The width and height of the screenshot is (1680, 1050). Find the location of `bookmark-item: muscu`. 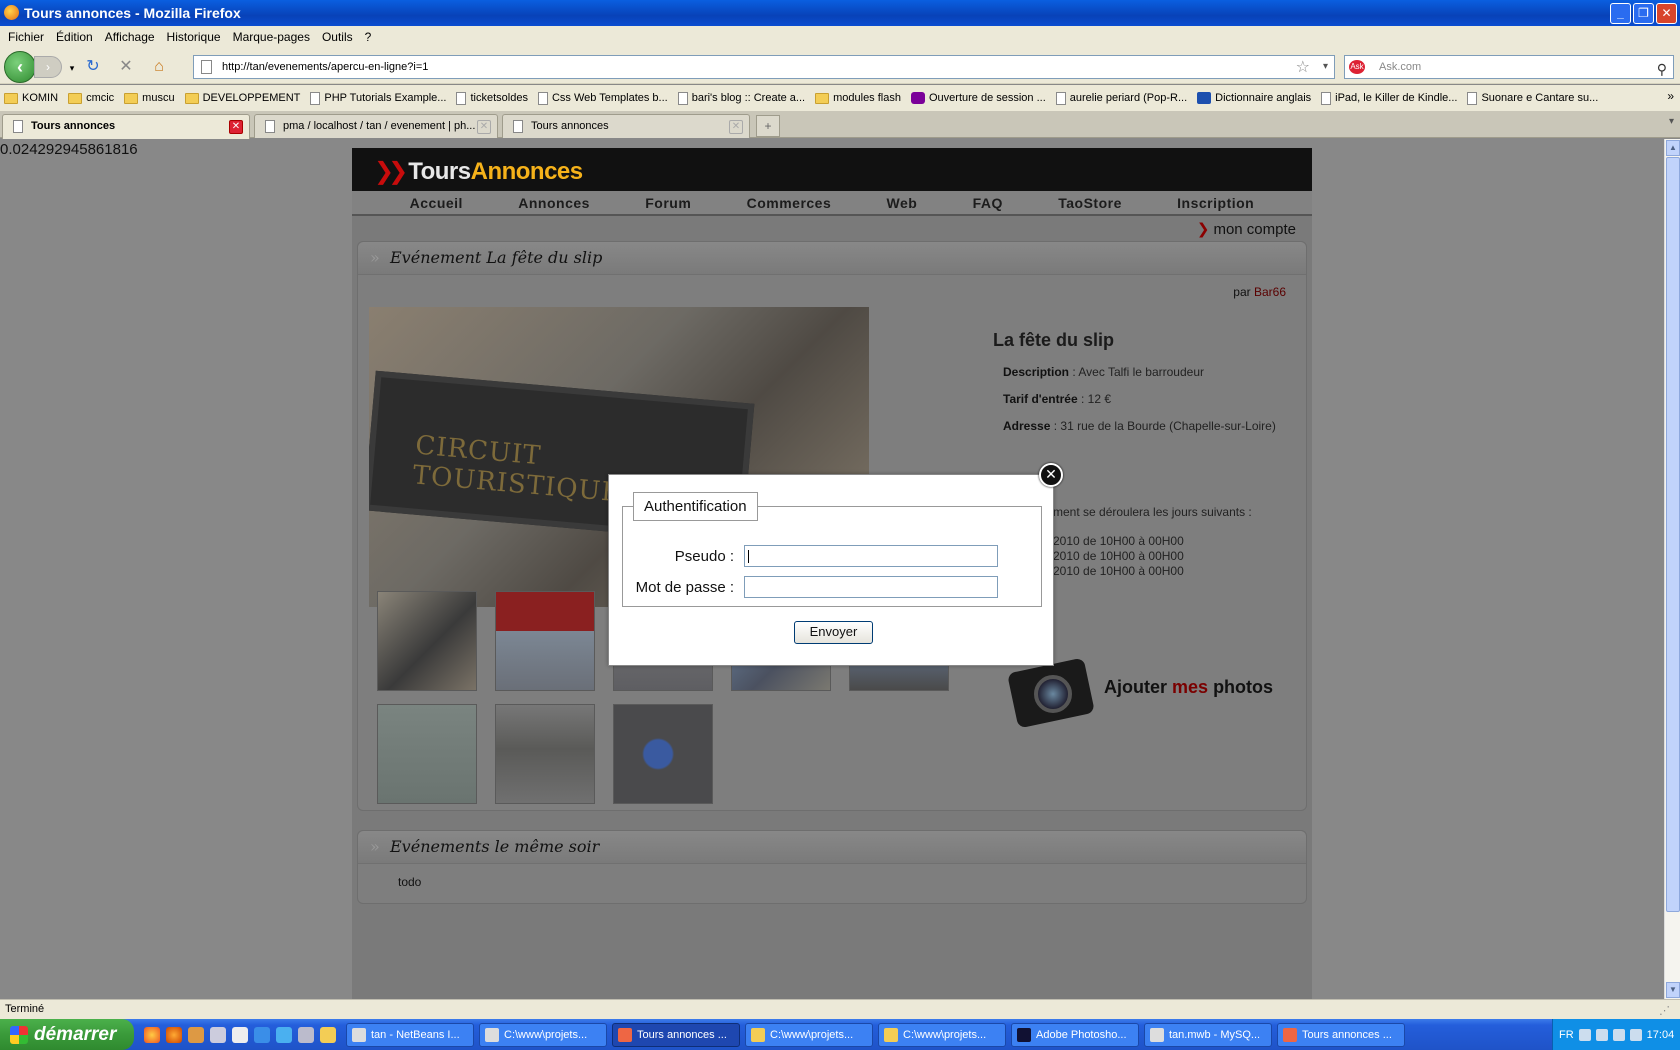

bookmark-item: muscu is located at coordinates (149, 98).